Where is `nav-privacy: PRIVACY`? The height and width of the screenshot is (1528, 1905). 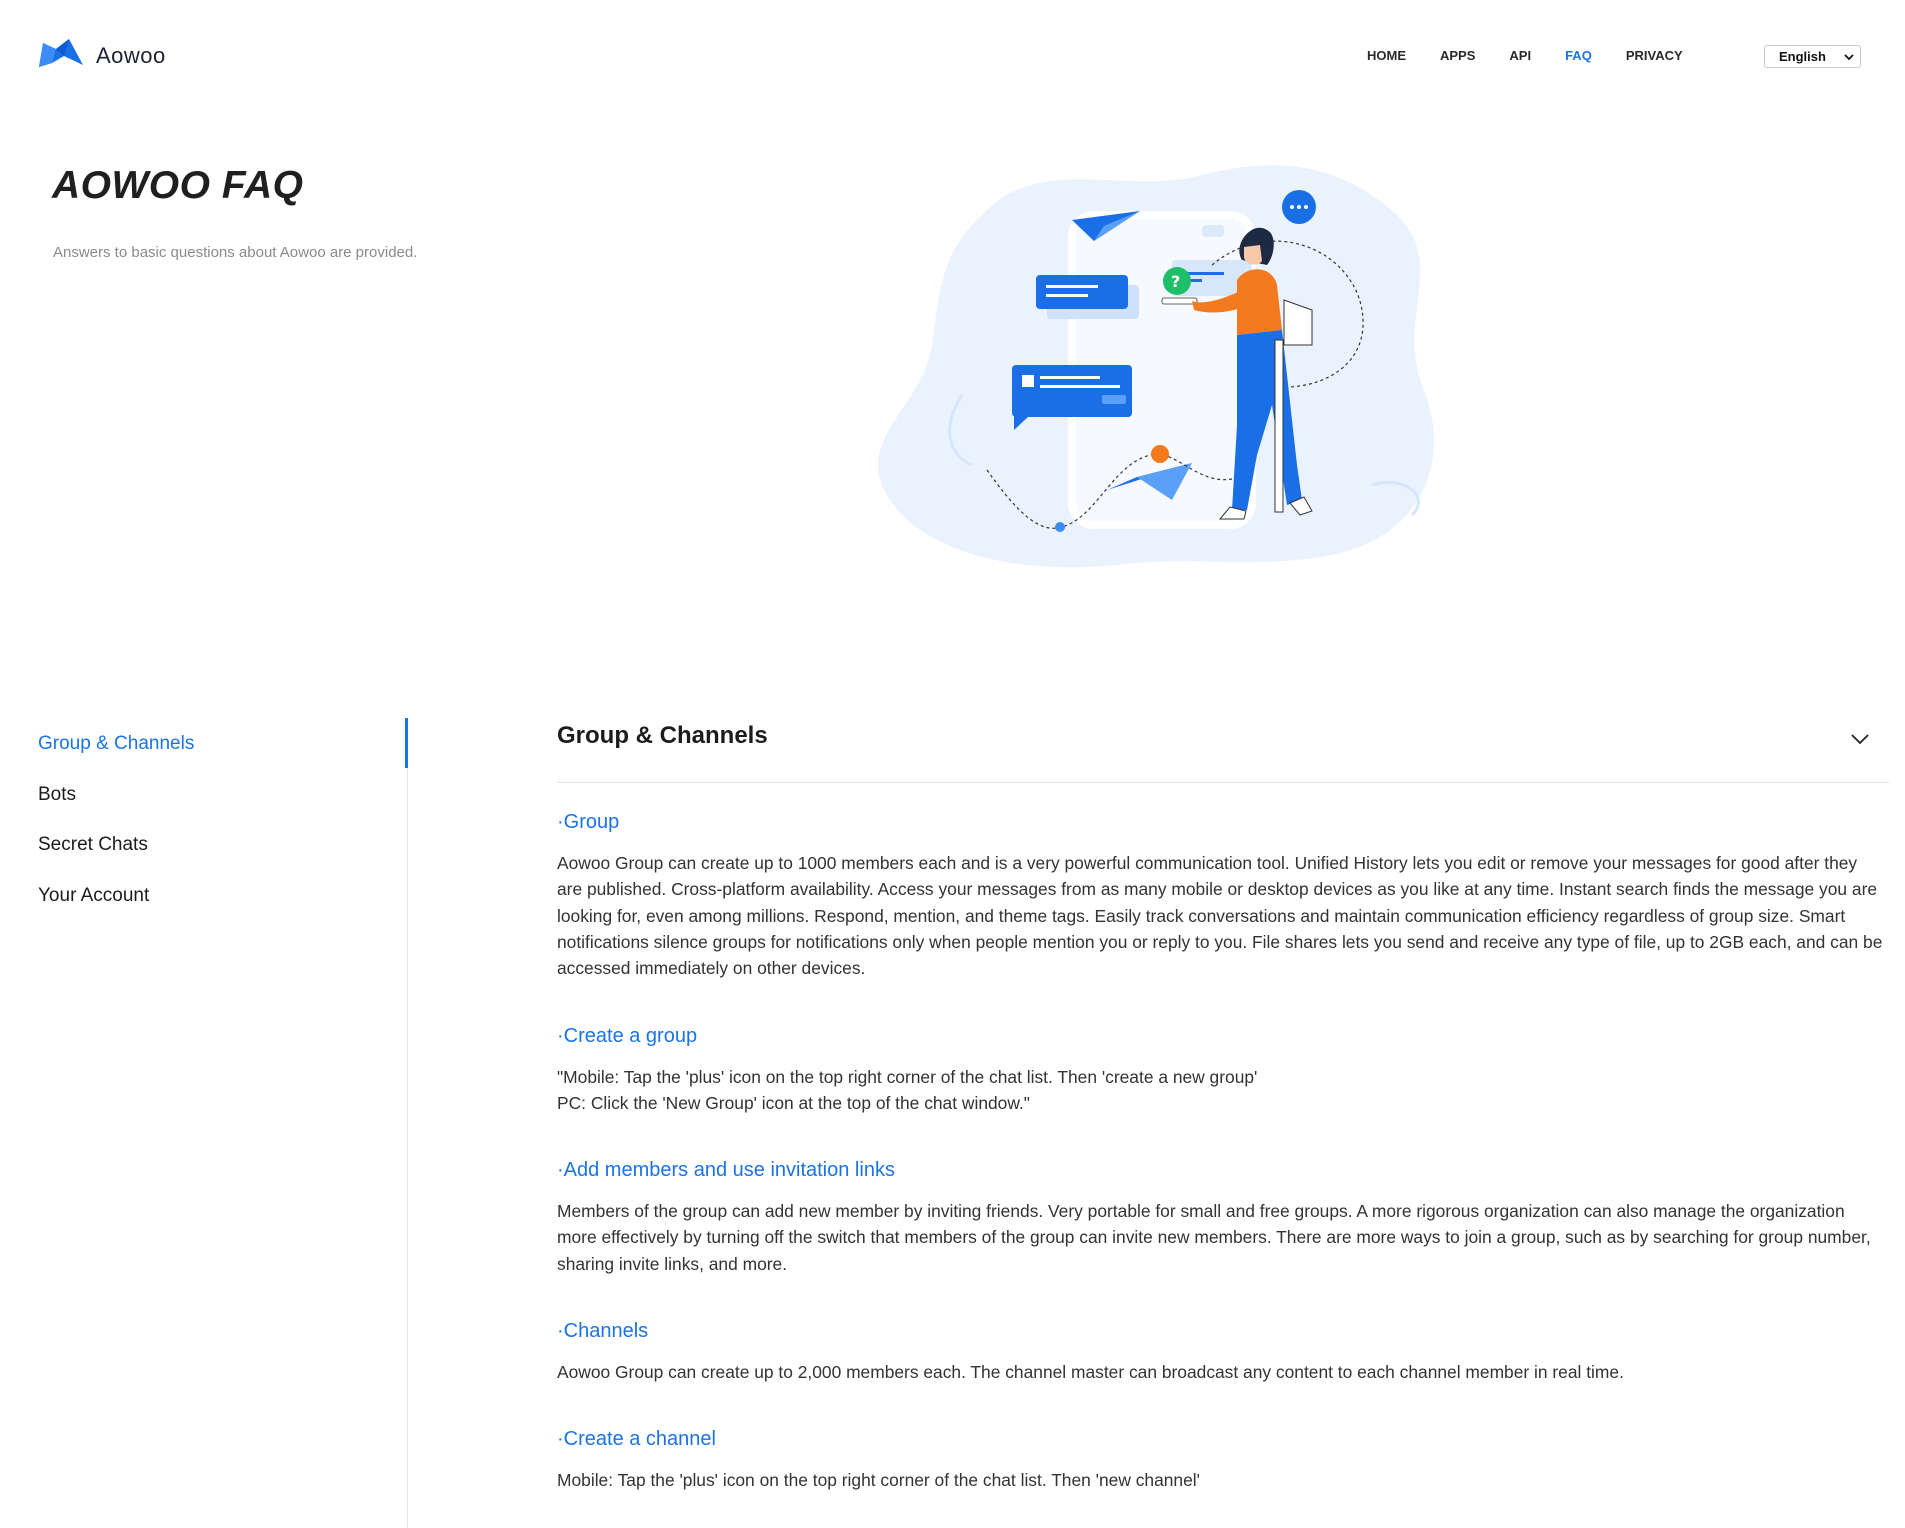
nav-privacy: PRIVACY is located at coordinates (1654, 55).